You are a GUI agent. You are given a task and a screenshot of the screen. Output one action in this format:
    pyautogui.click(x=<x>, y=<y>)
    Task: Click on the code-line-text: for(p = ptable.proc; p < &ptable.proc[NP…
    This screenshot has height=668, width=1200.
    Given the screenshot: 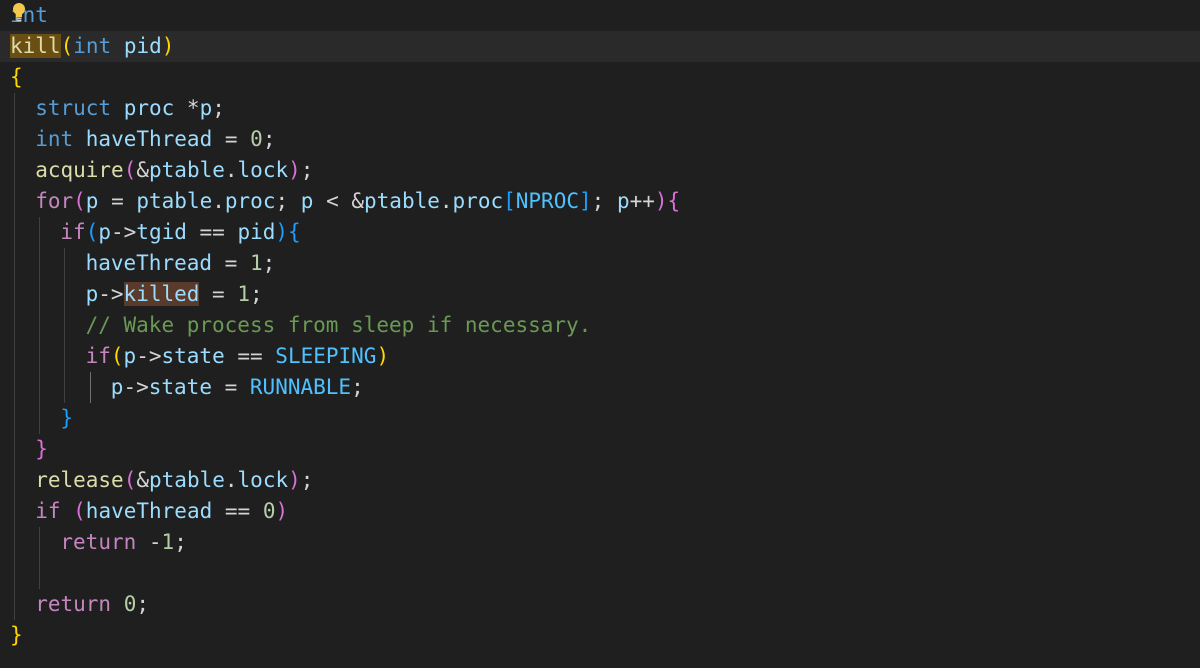 What is the action you would take?
    pyautogui.click(x=357, y=201)
    